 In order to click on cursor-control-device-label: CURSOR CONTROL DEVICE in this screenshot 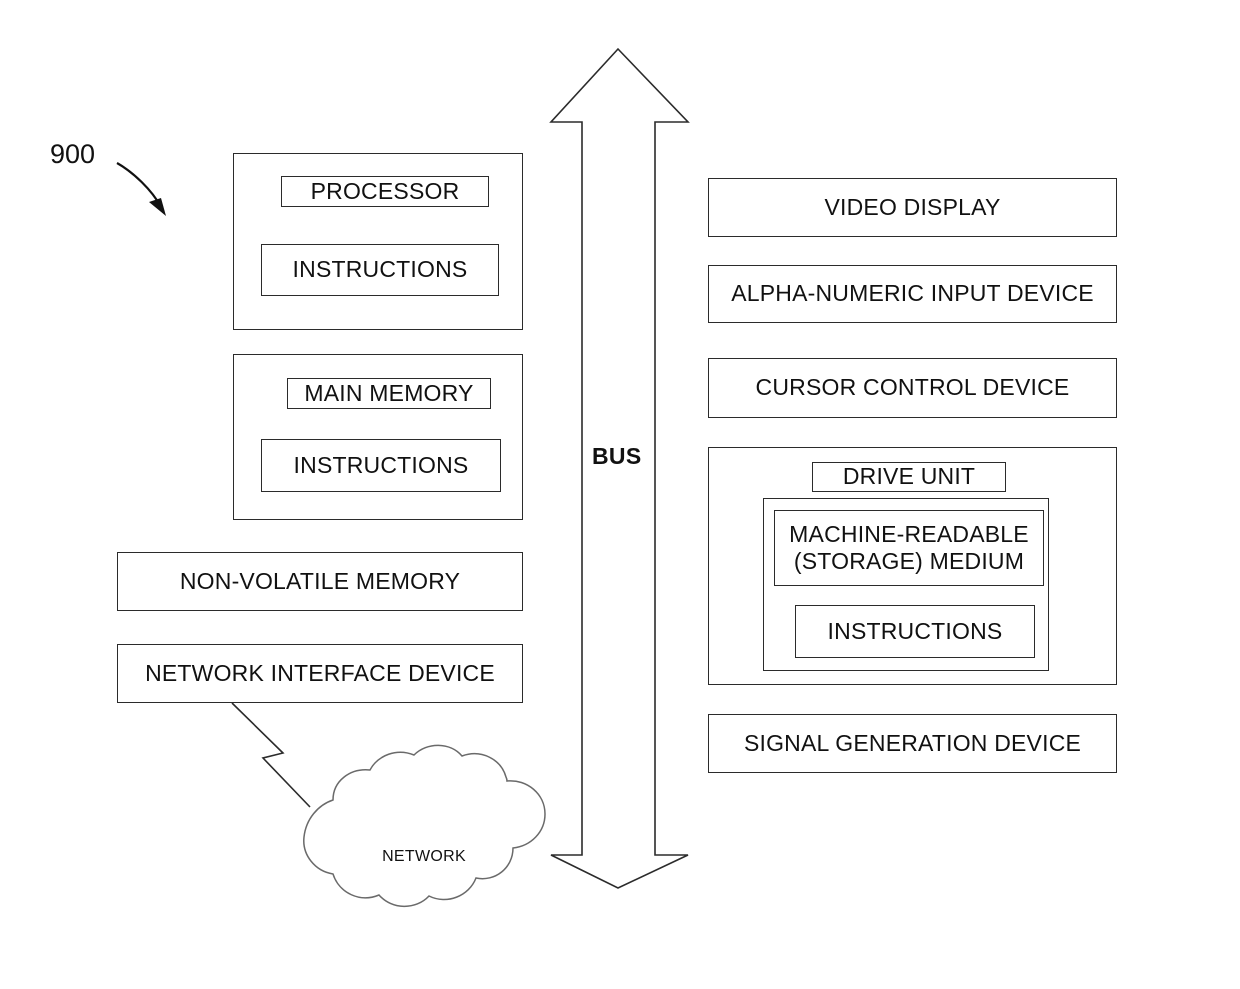, I will do `click(912, 387)`.